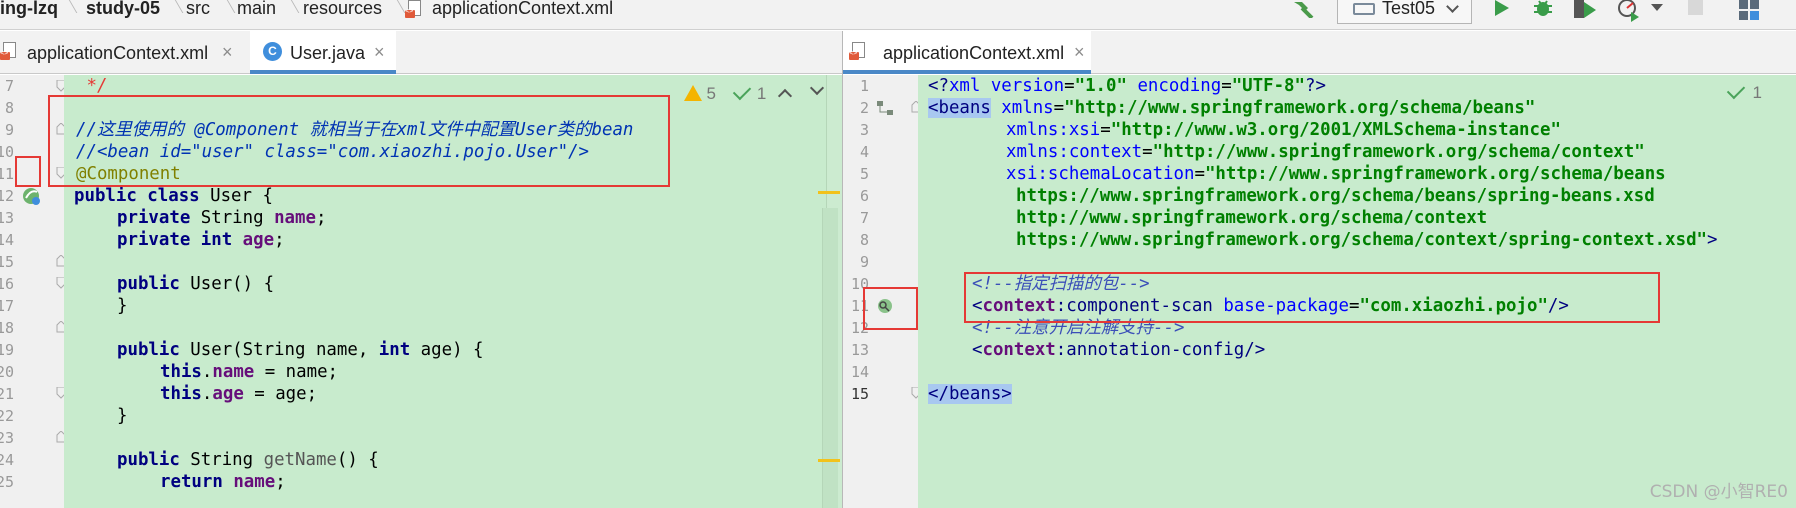 The height and width of the screenshot is (508, 1796). What do you see at coordinates (122, 306) in the screenshot?
I see `code-line-17: }` at bounding box center [122, 306].